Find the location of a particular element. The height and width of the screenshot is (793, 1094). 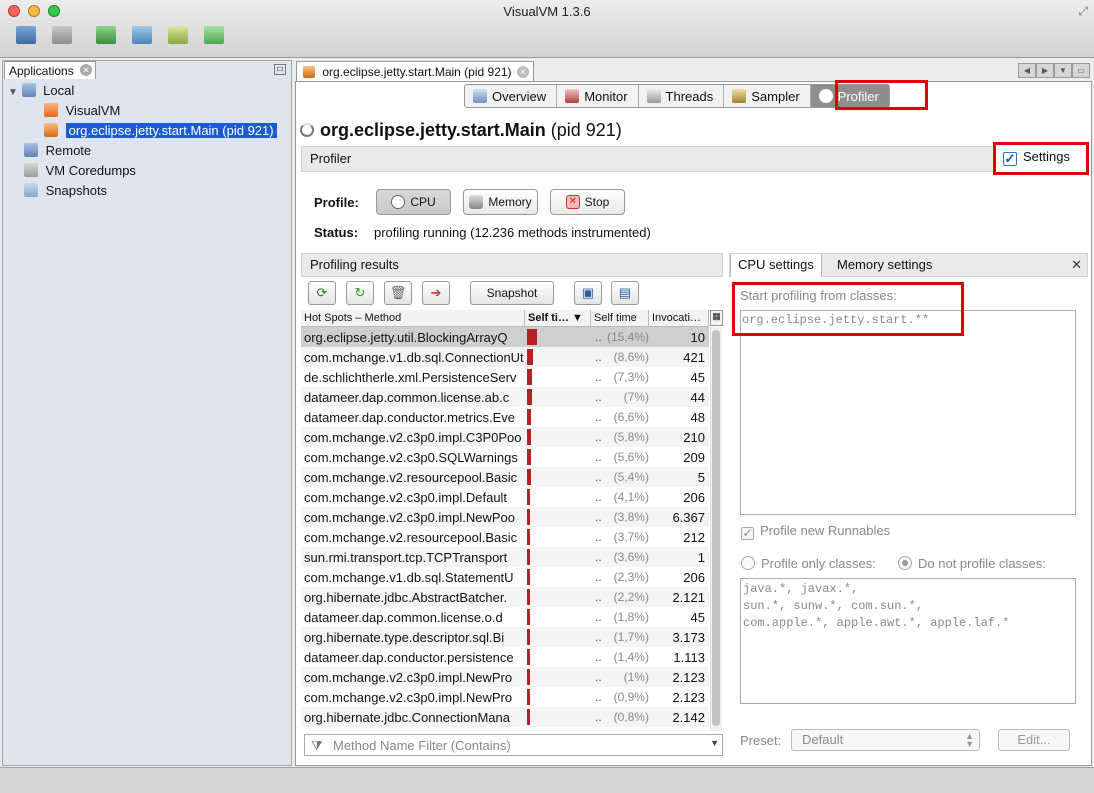

scroll-left-icon: ◀ is located at coordinates (1027, 70).